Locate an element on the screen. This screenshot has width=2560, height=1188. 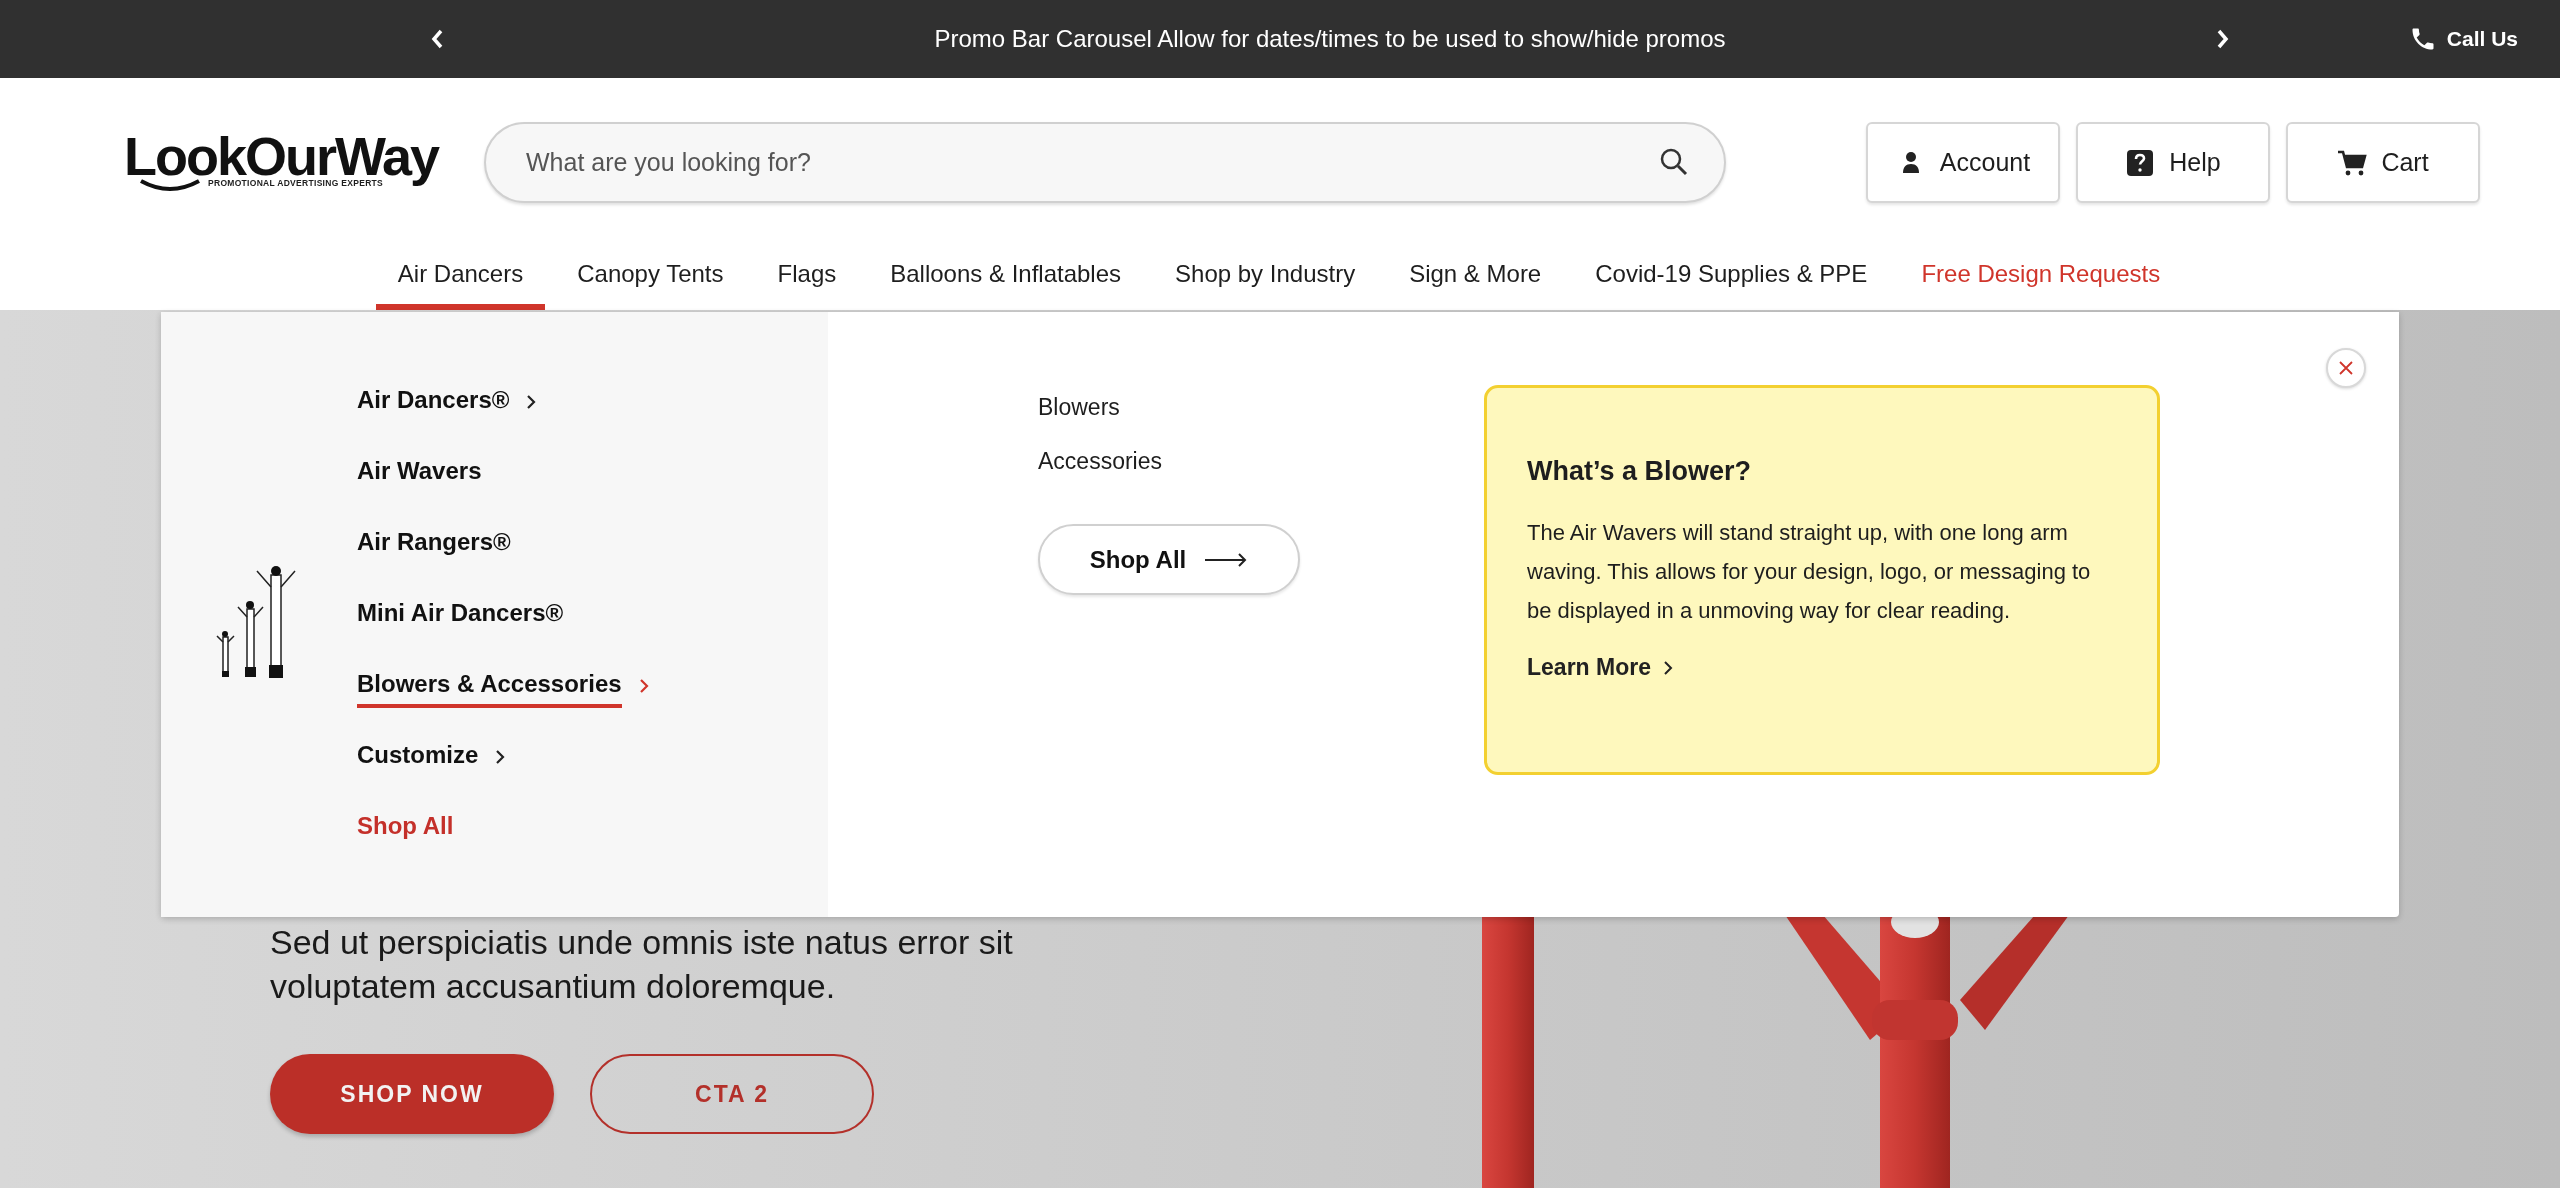
account-button: Account is located at coordinates (1963, 162).